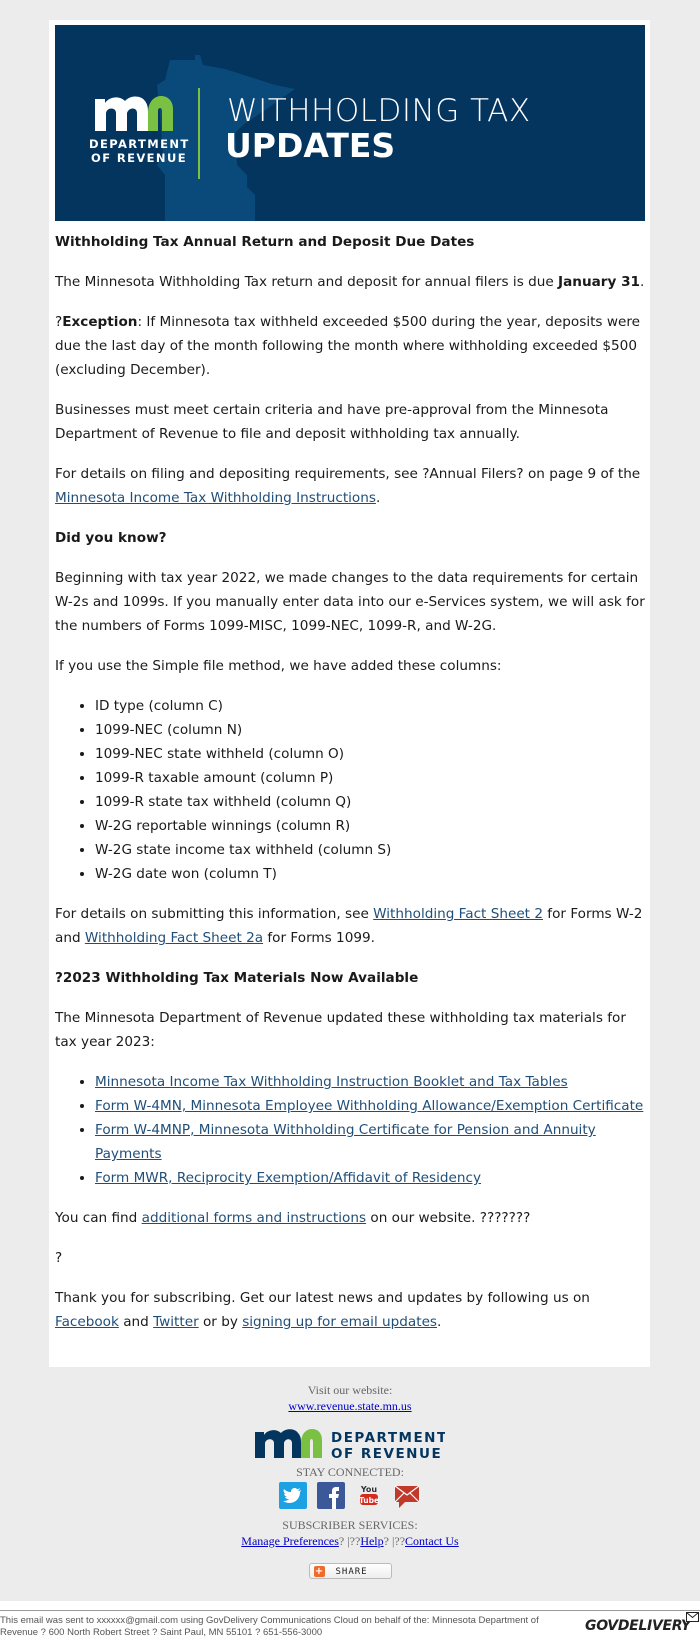  I want to click on website-link: www.revenue.state.mn.us, so click(349, 1406).